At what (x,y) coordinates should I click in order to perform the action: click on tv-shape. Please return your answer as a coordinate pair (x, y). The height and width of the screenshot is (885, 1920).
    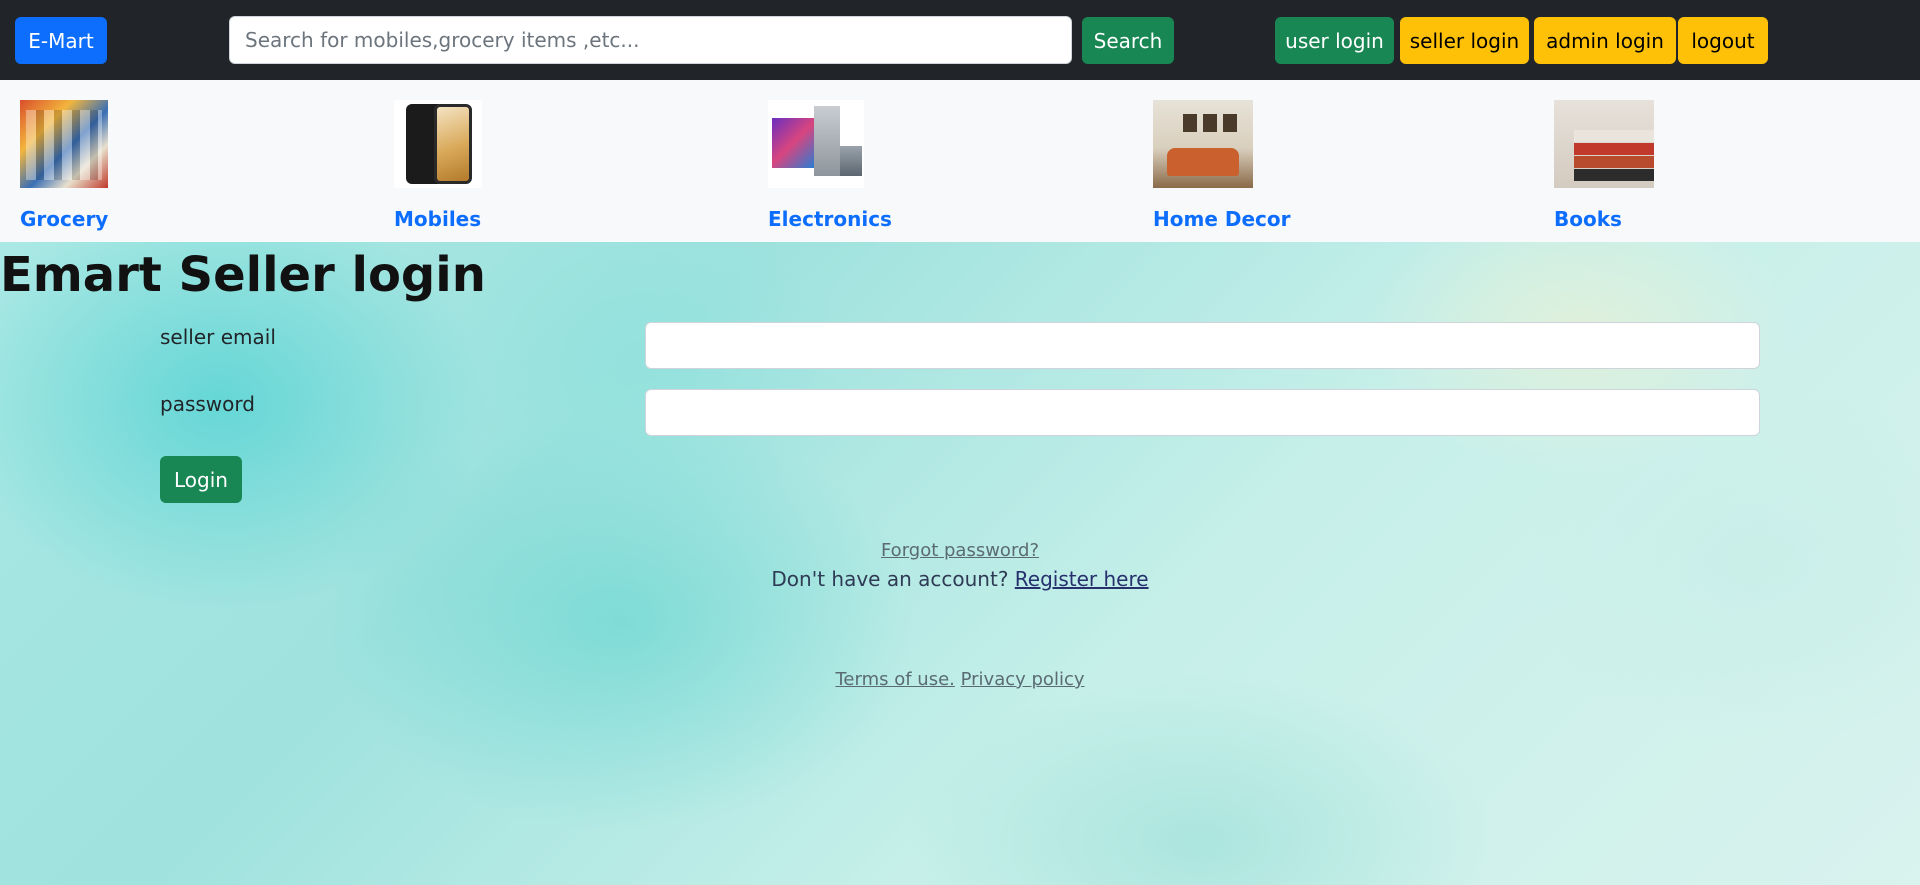
    Looking at the image, I should click on (793, 143).